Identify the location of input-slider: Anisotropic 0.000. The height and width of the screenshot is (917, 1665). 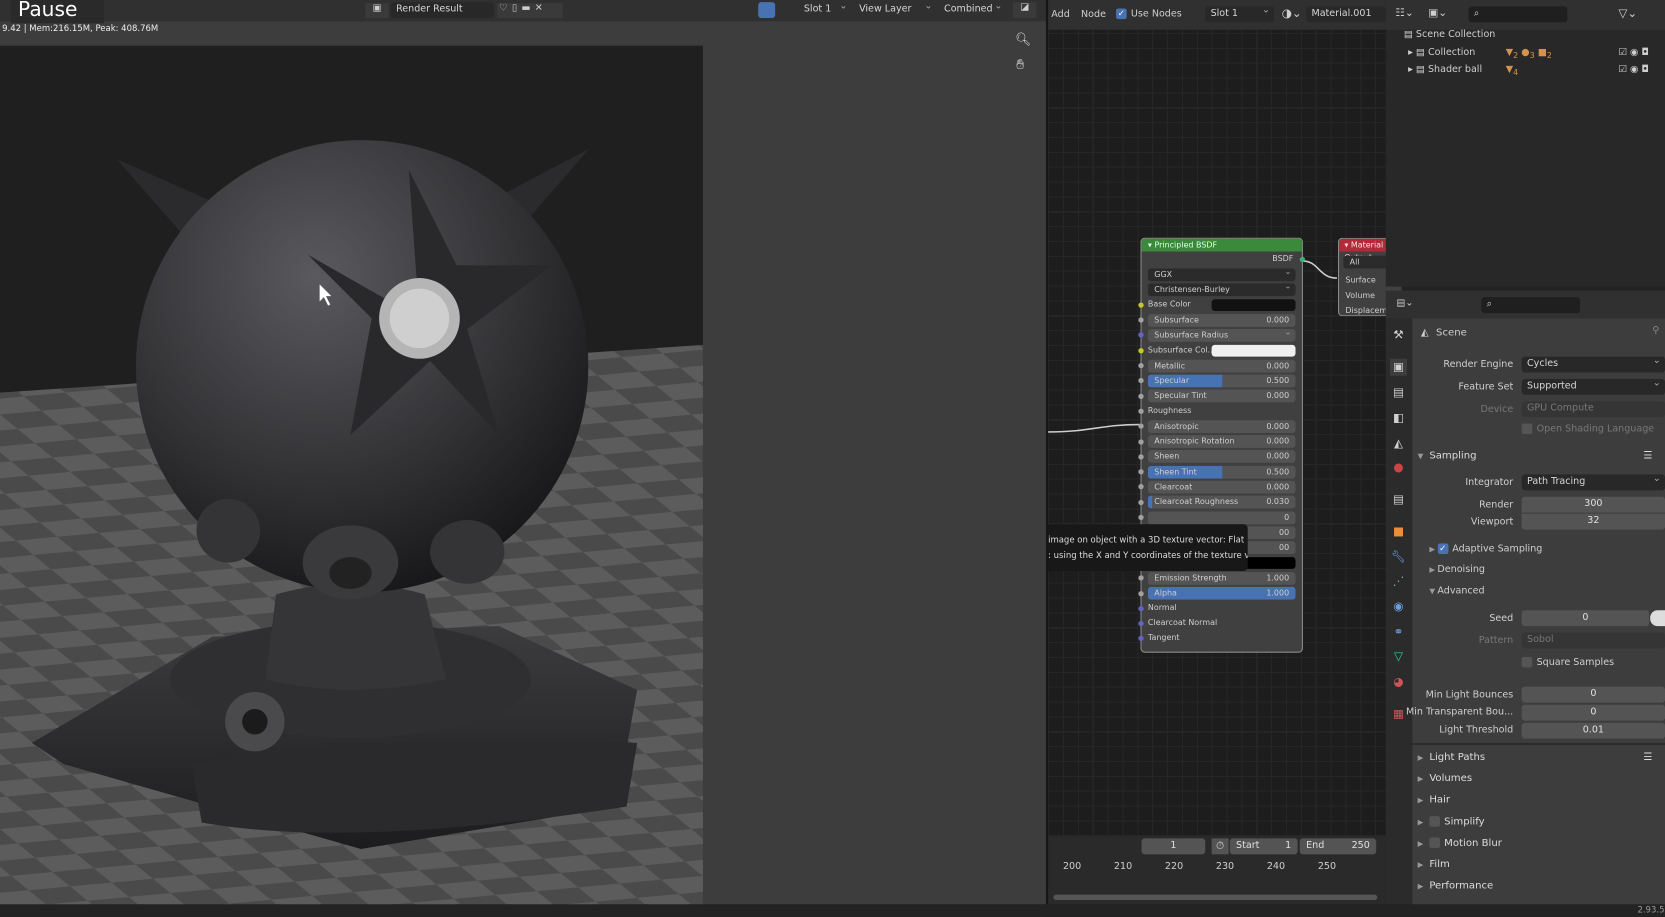
(1221, 426).